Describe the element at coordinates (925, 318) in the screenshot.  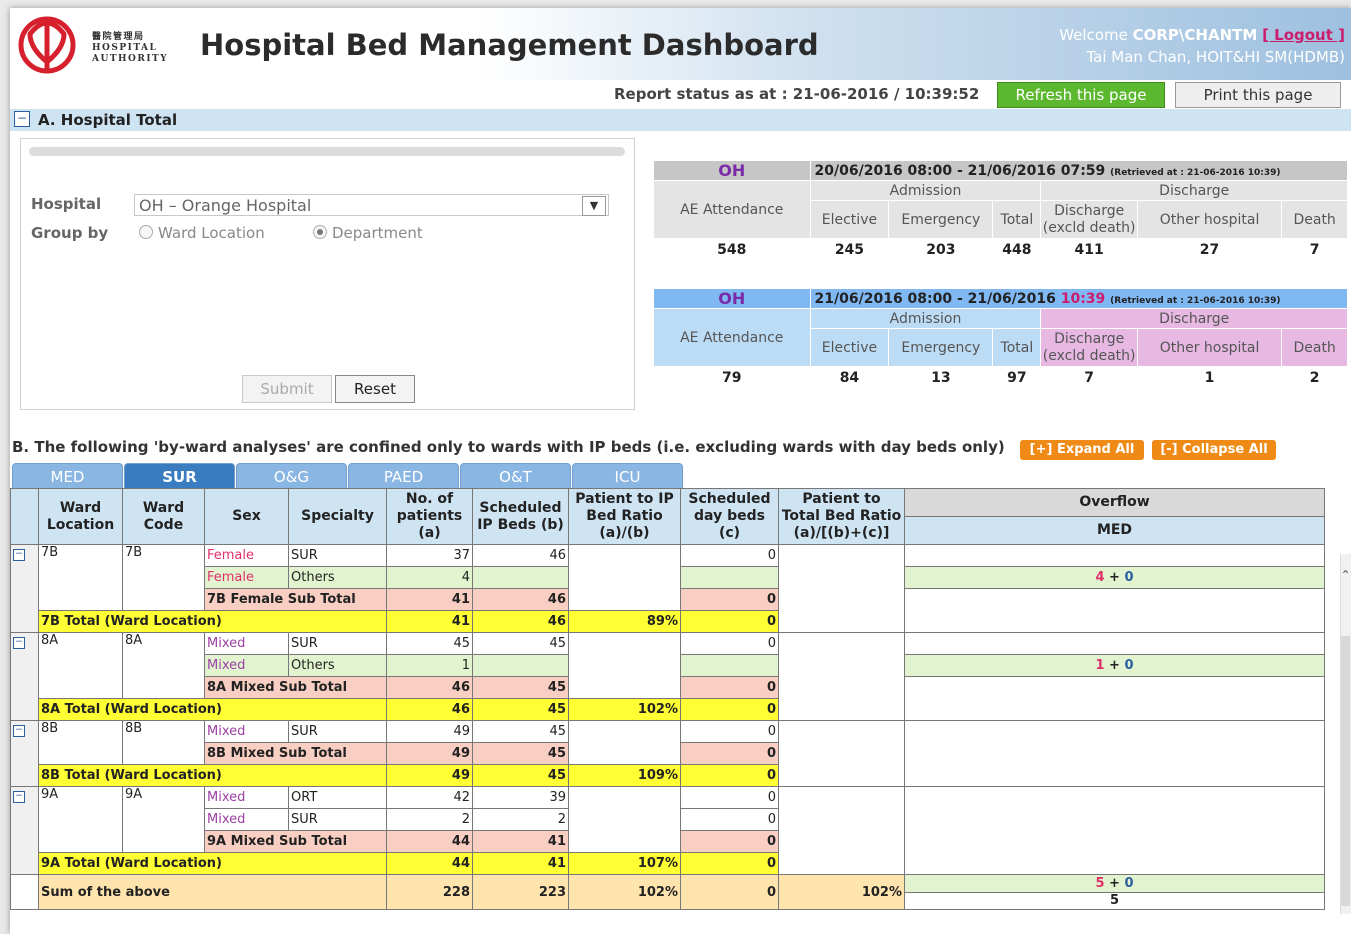
I see `admission-label-today: Admission` at that location.